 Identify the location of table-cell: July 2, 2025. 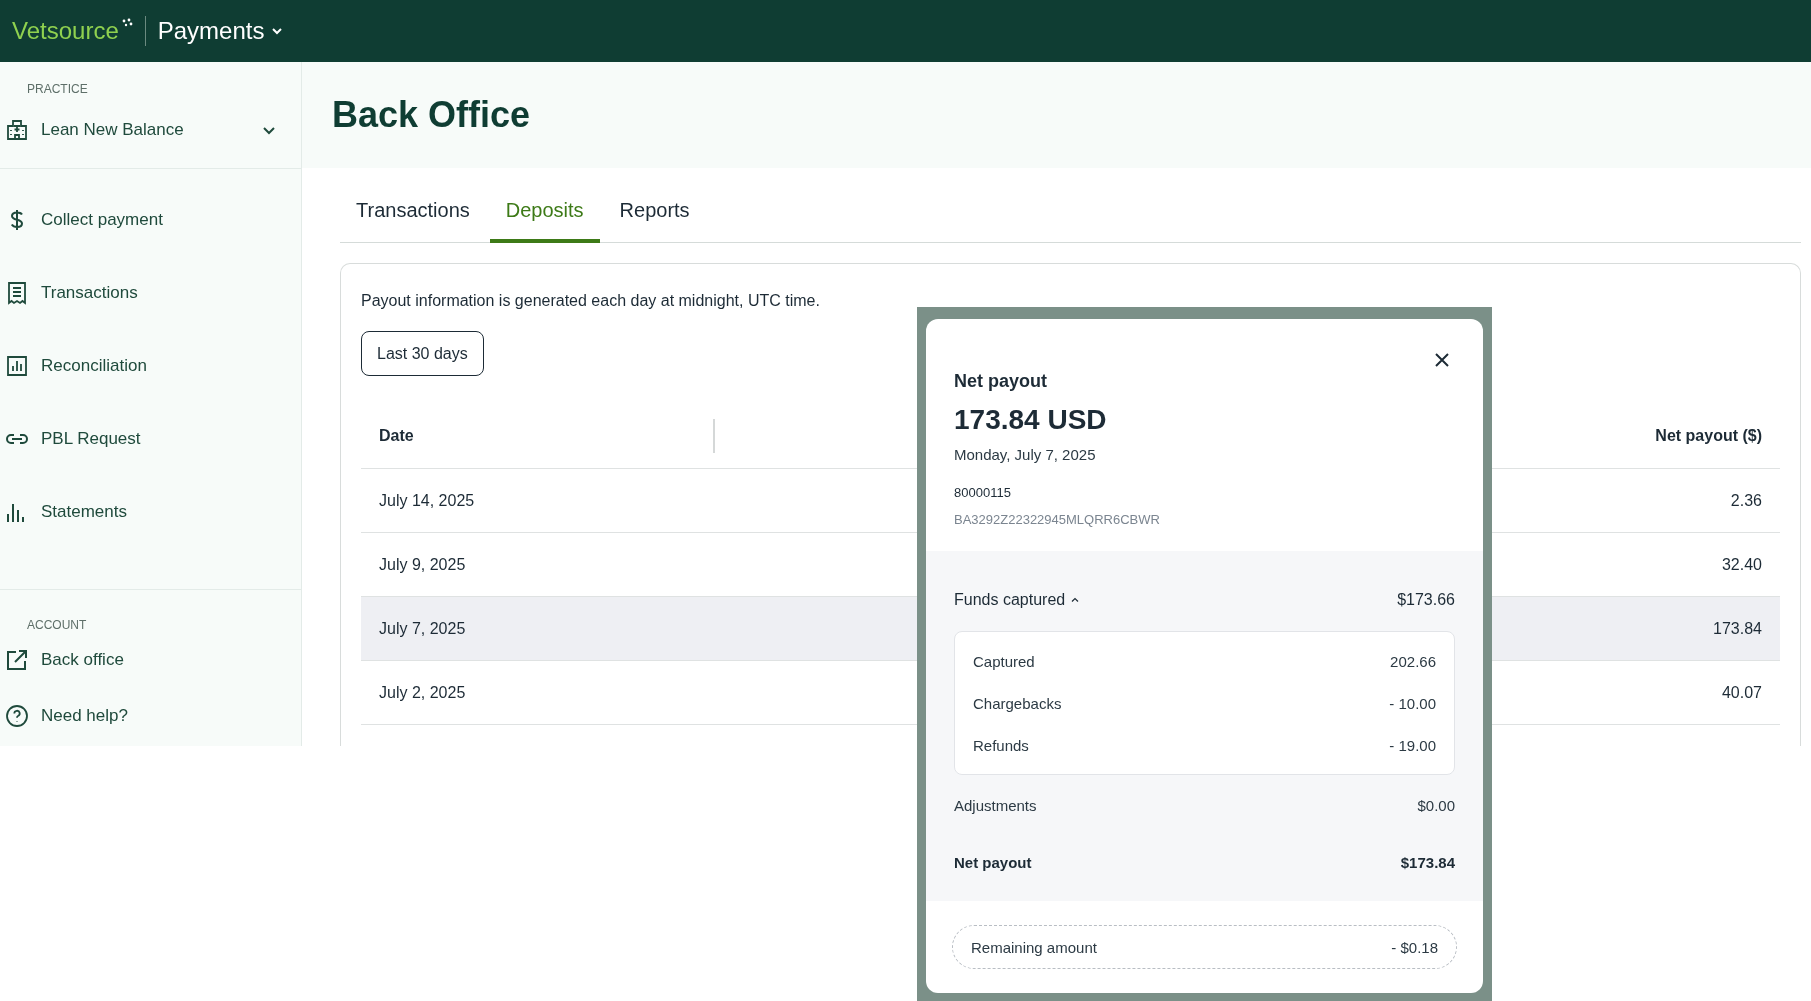
(422, 692).